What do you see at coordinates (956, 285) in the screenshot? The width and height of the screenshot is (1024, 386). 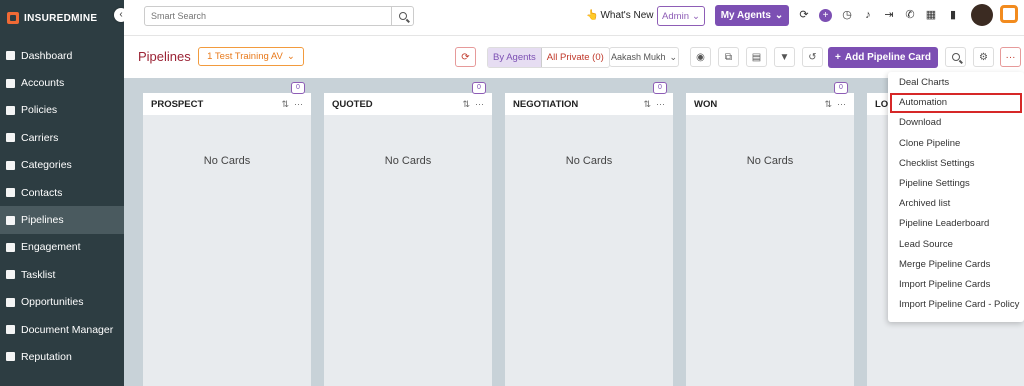 I see `menu-item-import-pipeline-cards: Import Pipeline Cards` at bounding box center [956, 285].